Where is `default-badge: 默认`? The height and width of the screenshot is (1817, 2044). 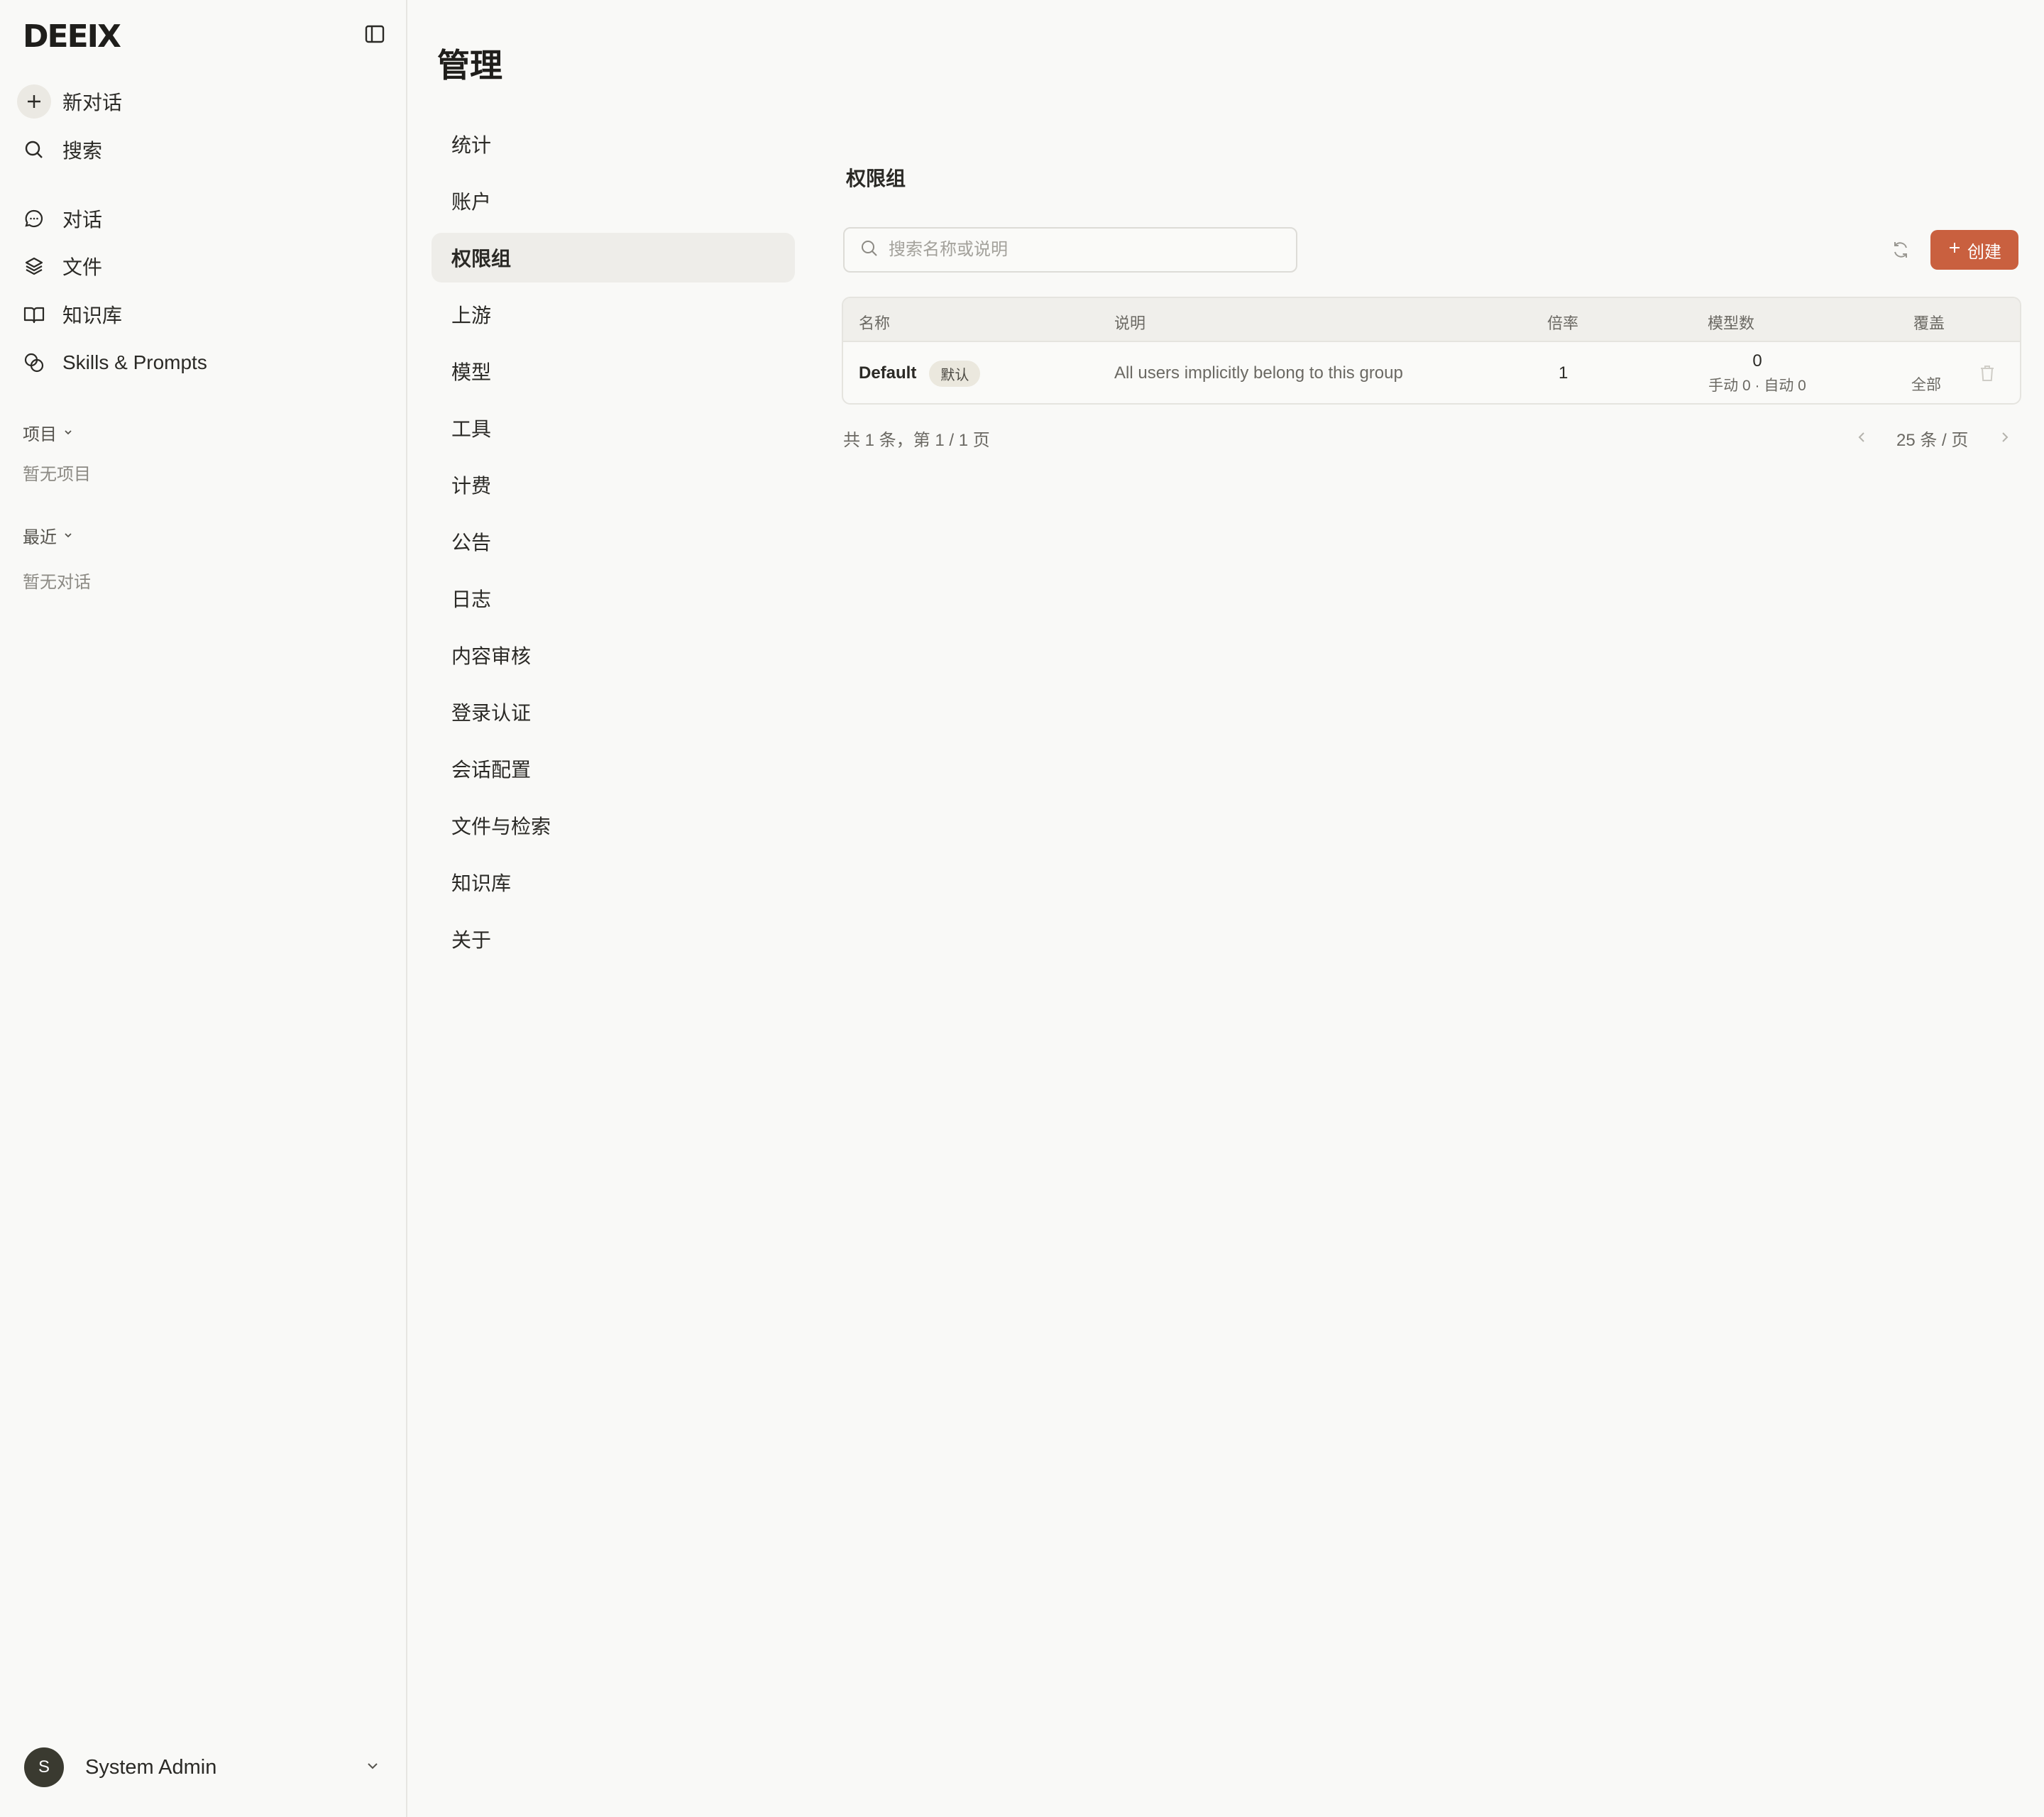 default-badge: 默认 is located at coordinates (955, 373).